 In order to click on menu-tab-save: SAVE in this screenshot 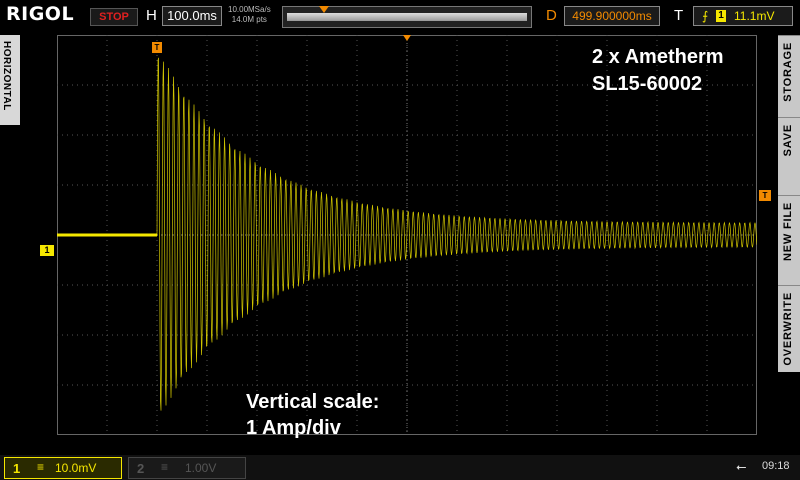, I will do `click(789, 156)`.